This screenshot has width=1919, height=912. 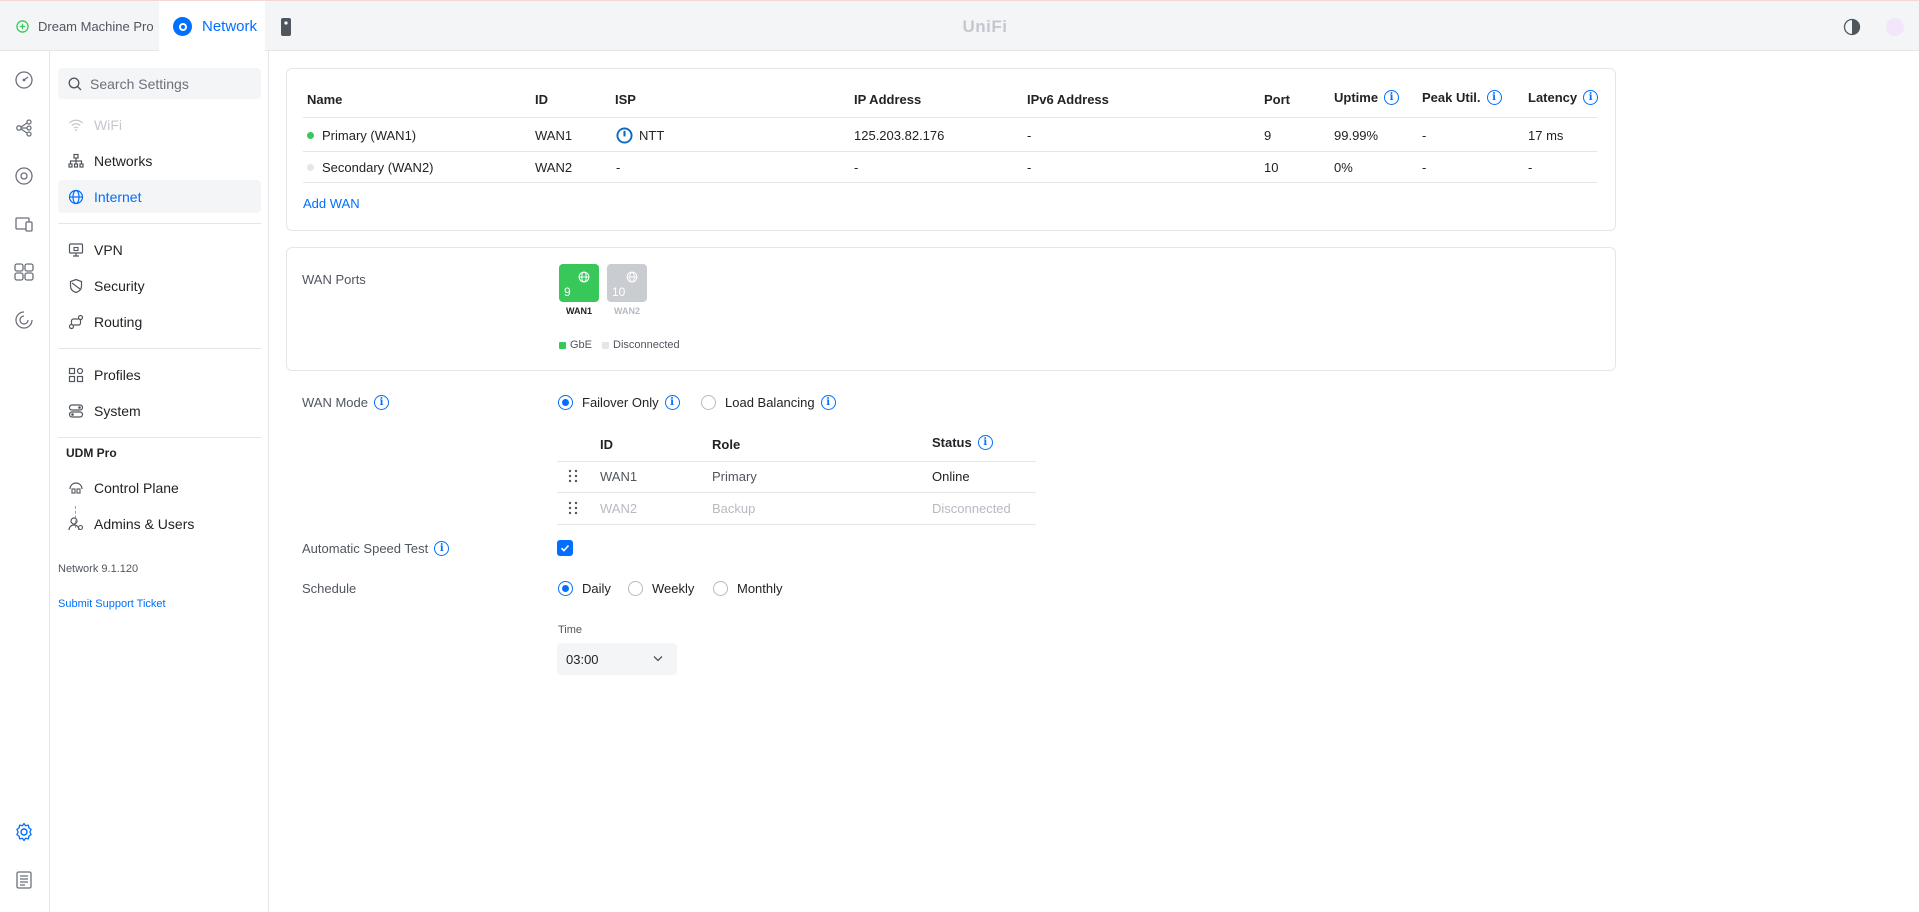 What do you see at coordinates (24, 176) in the screenshot?
I see `devices-icon` at bounding box center [24, 176].